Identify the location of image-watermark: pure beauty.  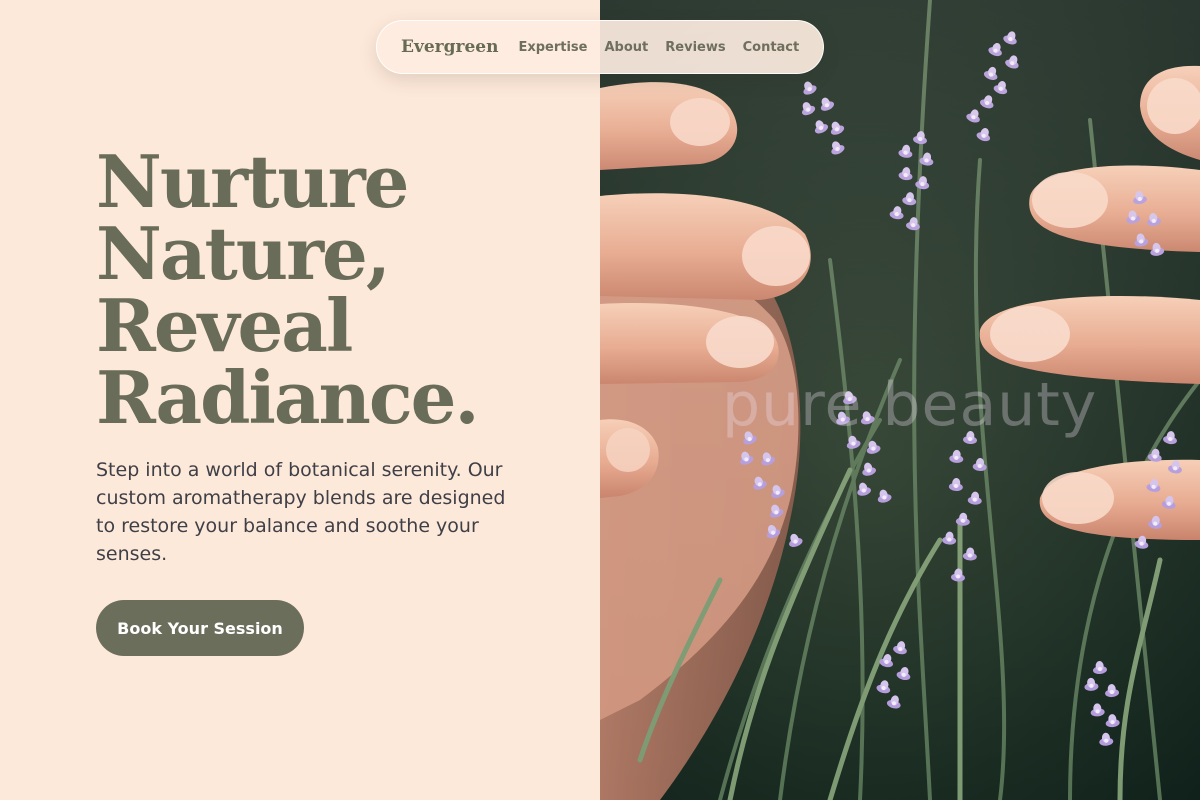
(910, 405).